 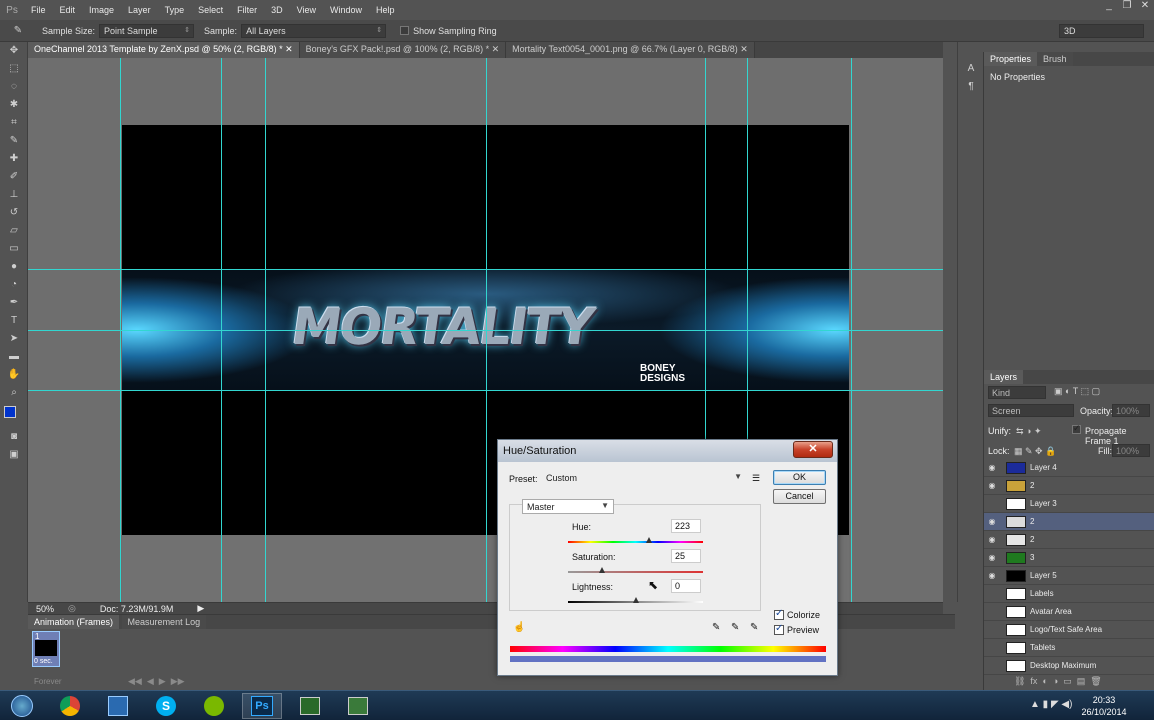 I want to click on pen-tool-icon: ✒, so click(x=14, y=303).